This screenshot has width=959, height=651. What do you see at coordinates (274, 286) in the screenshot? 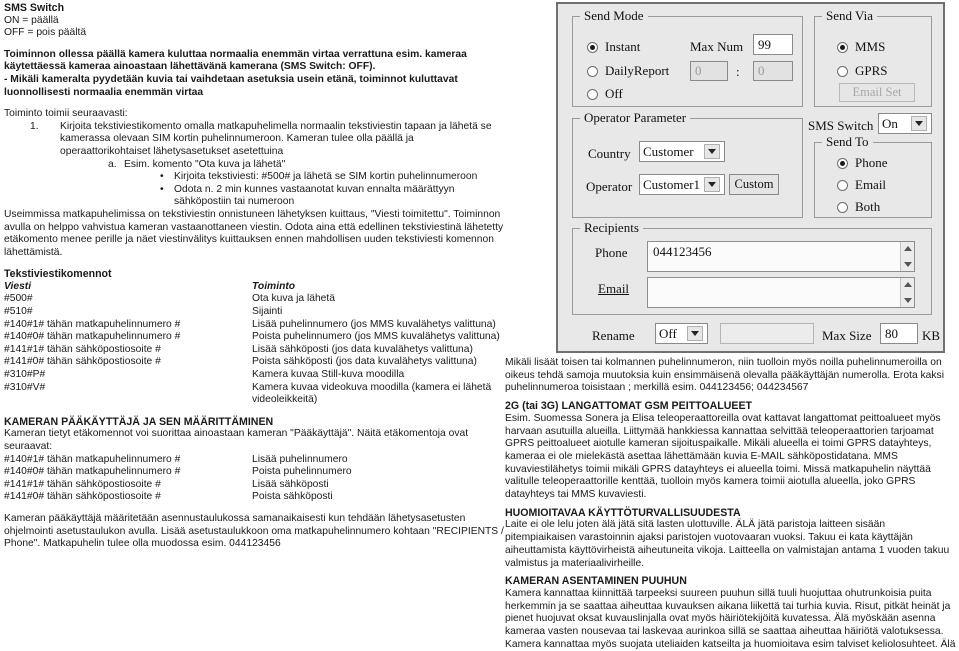
I see `commands-col-action-header: Toiminto` at bounding box center [274, 286].